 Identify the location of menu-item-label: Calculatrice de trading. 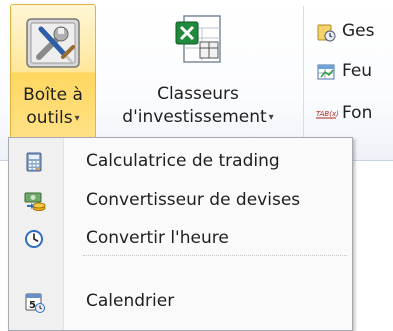
(183, 161).